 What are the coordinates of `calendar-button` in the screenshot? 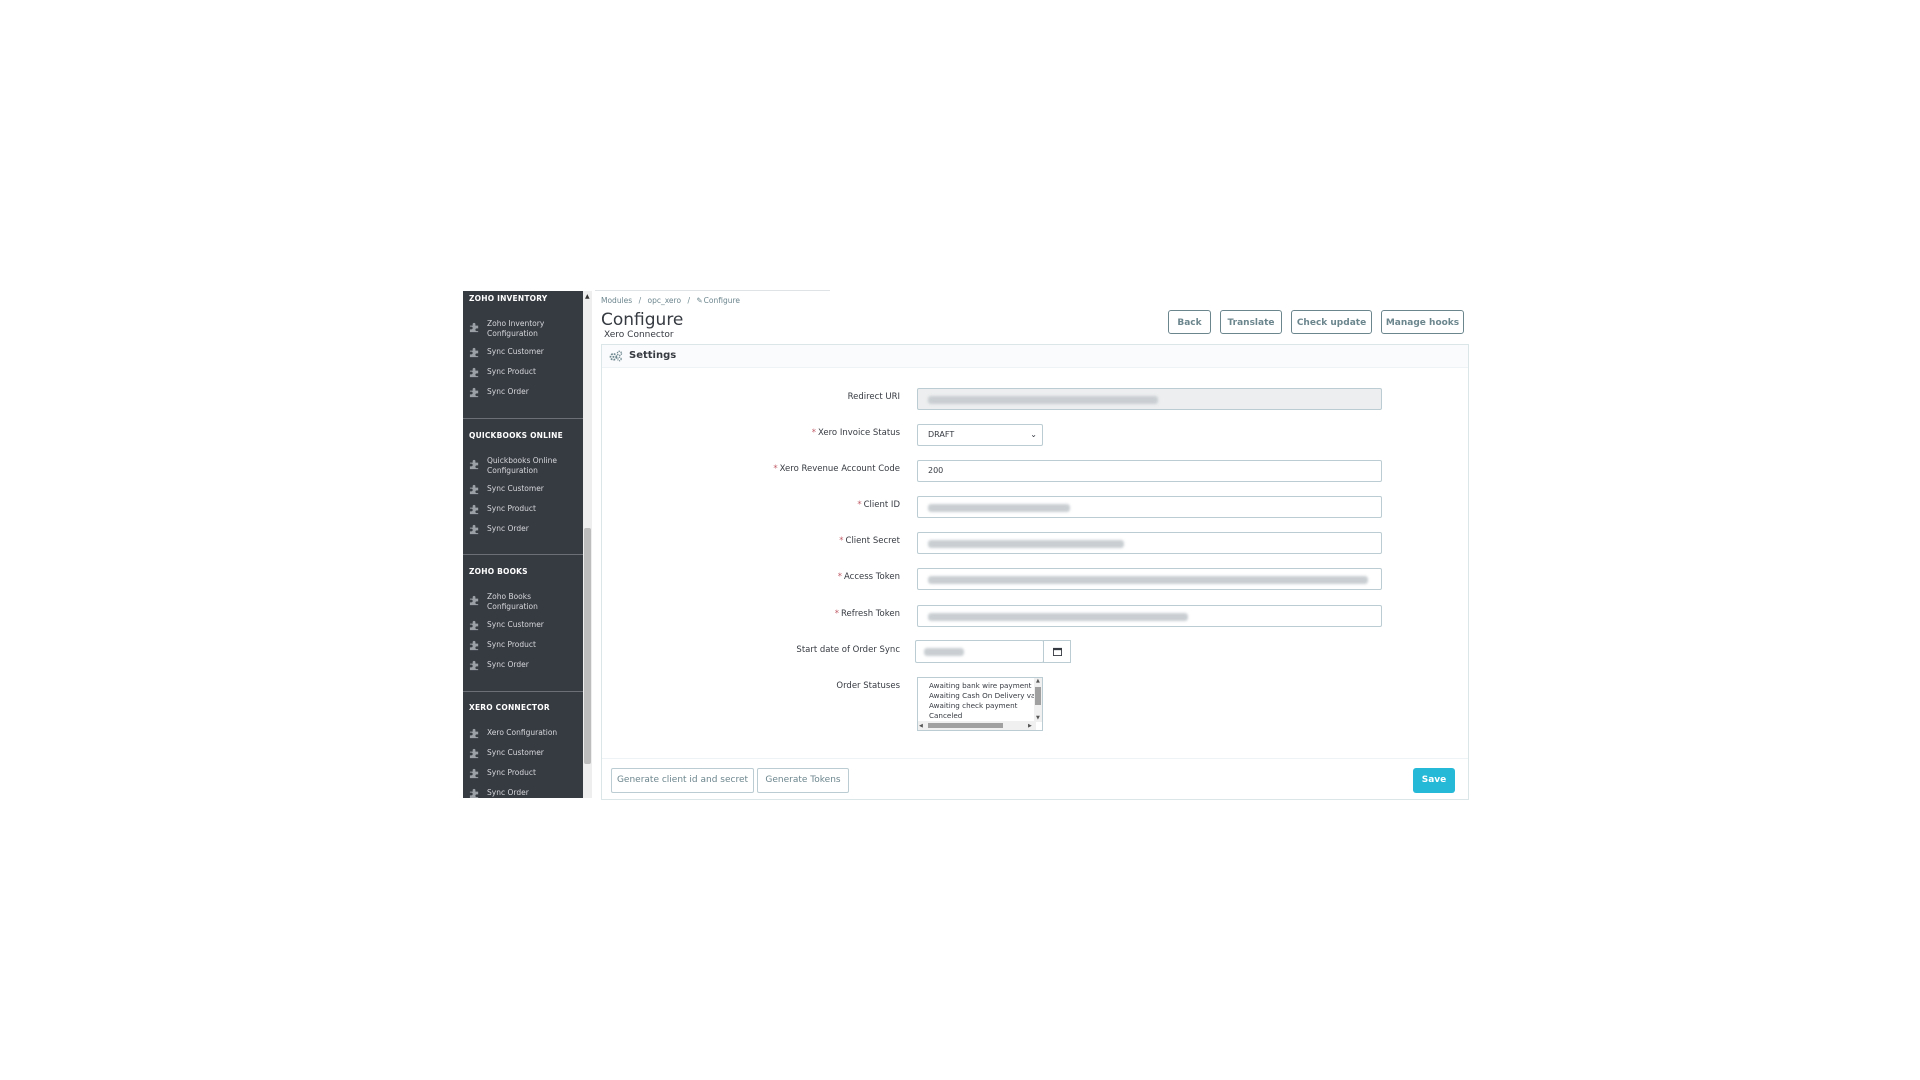 It's located at (1057, 651).